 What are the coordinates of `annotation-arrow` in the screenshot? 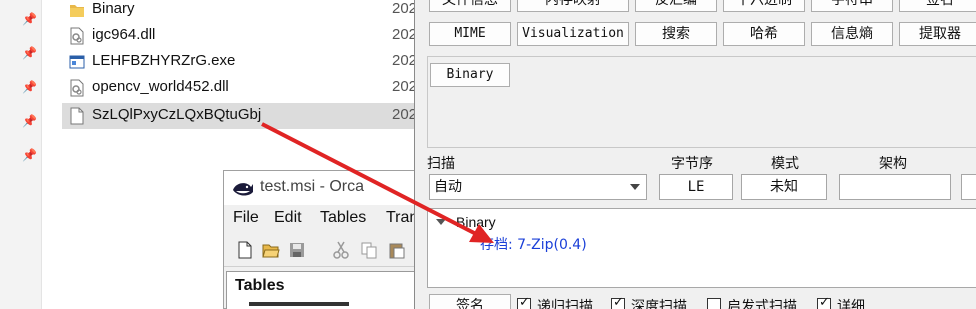 It's located at (377, 182).